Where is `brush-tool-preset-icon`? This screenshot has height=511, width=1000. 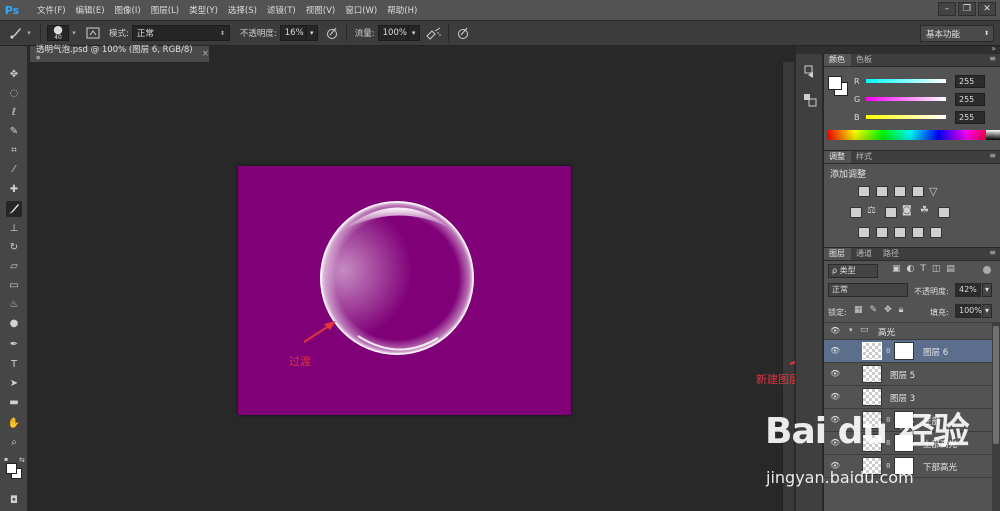 brush-tool-preset-icon is located at coordinates (16, 33).